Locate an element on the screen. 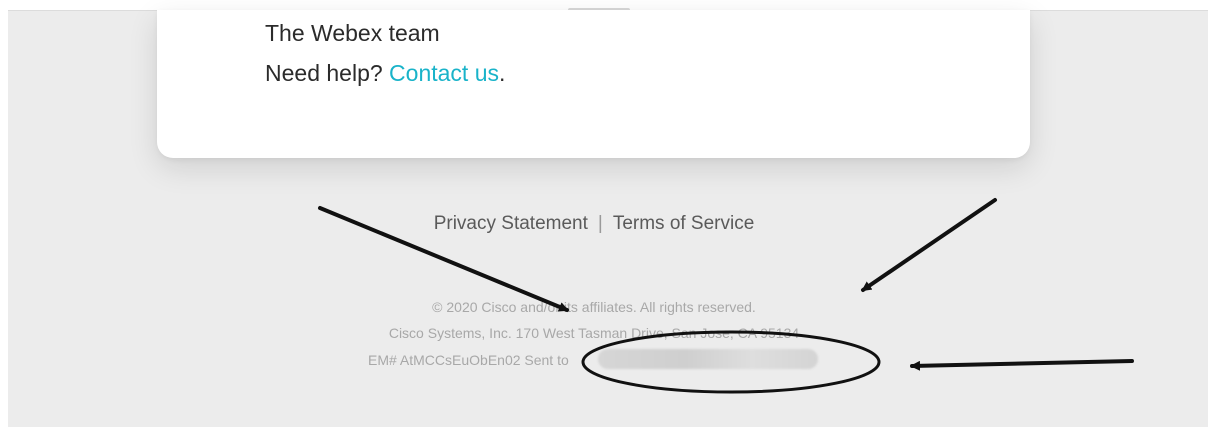  help-line: Need help? Contact us. is located at coordinates (385, 73).